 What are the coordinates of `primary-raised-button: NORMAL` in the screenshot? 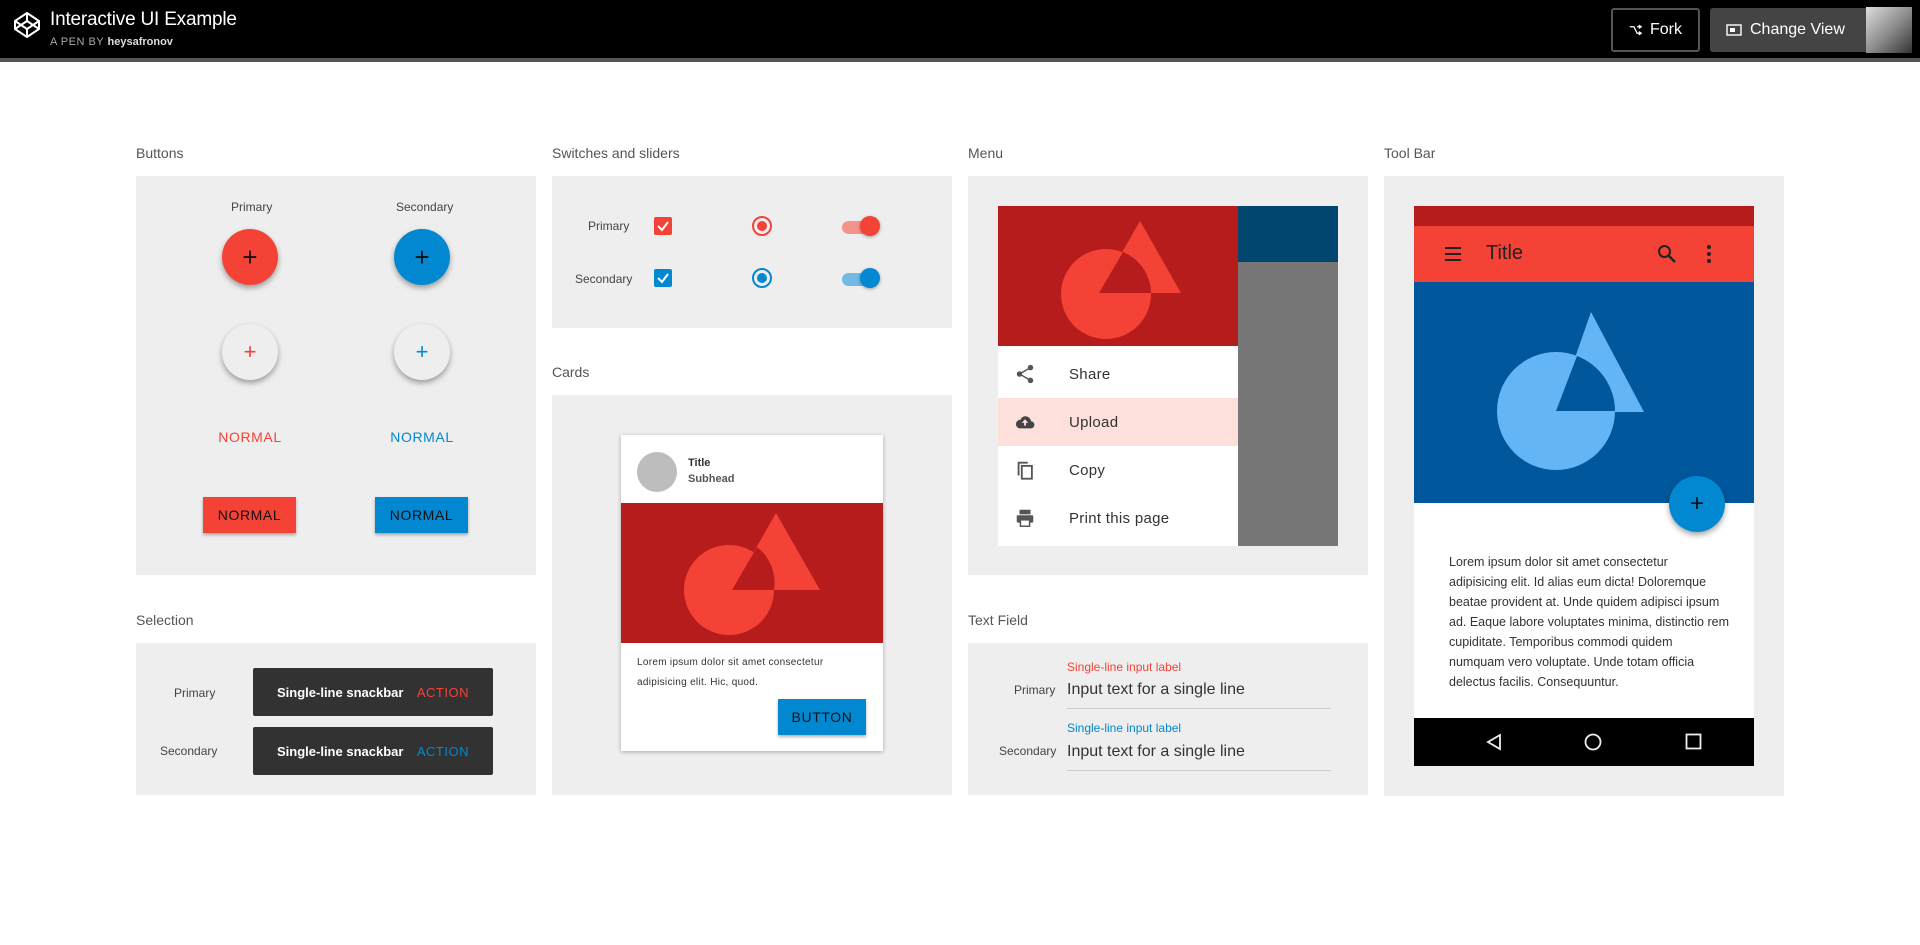 It's located at (249, 515).